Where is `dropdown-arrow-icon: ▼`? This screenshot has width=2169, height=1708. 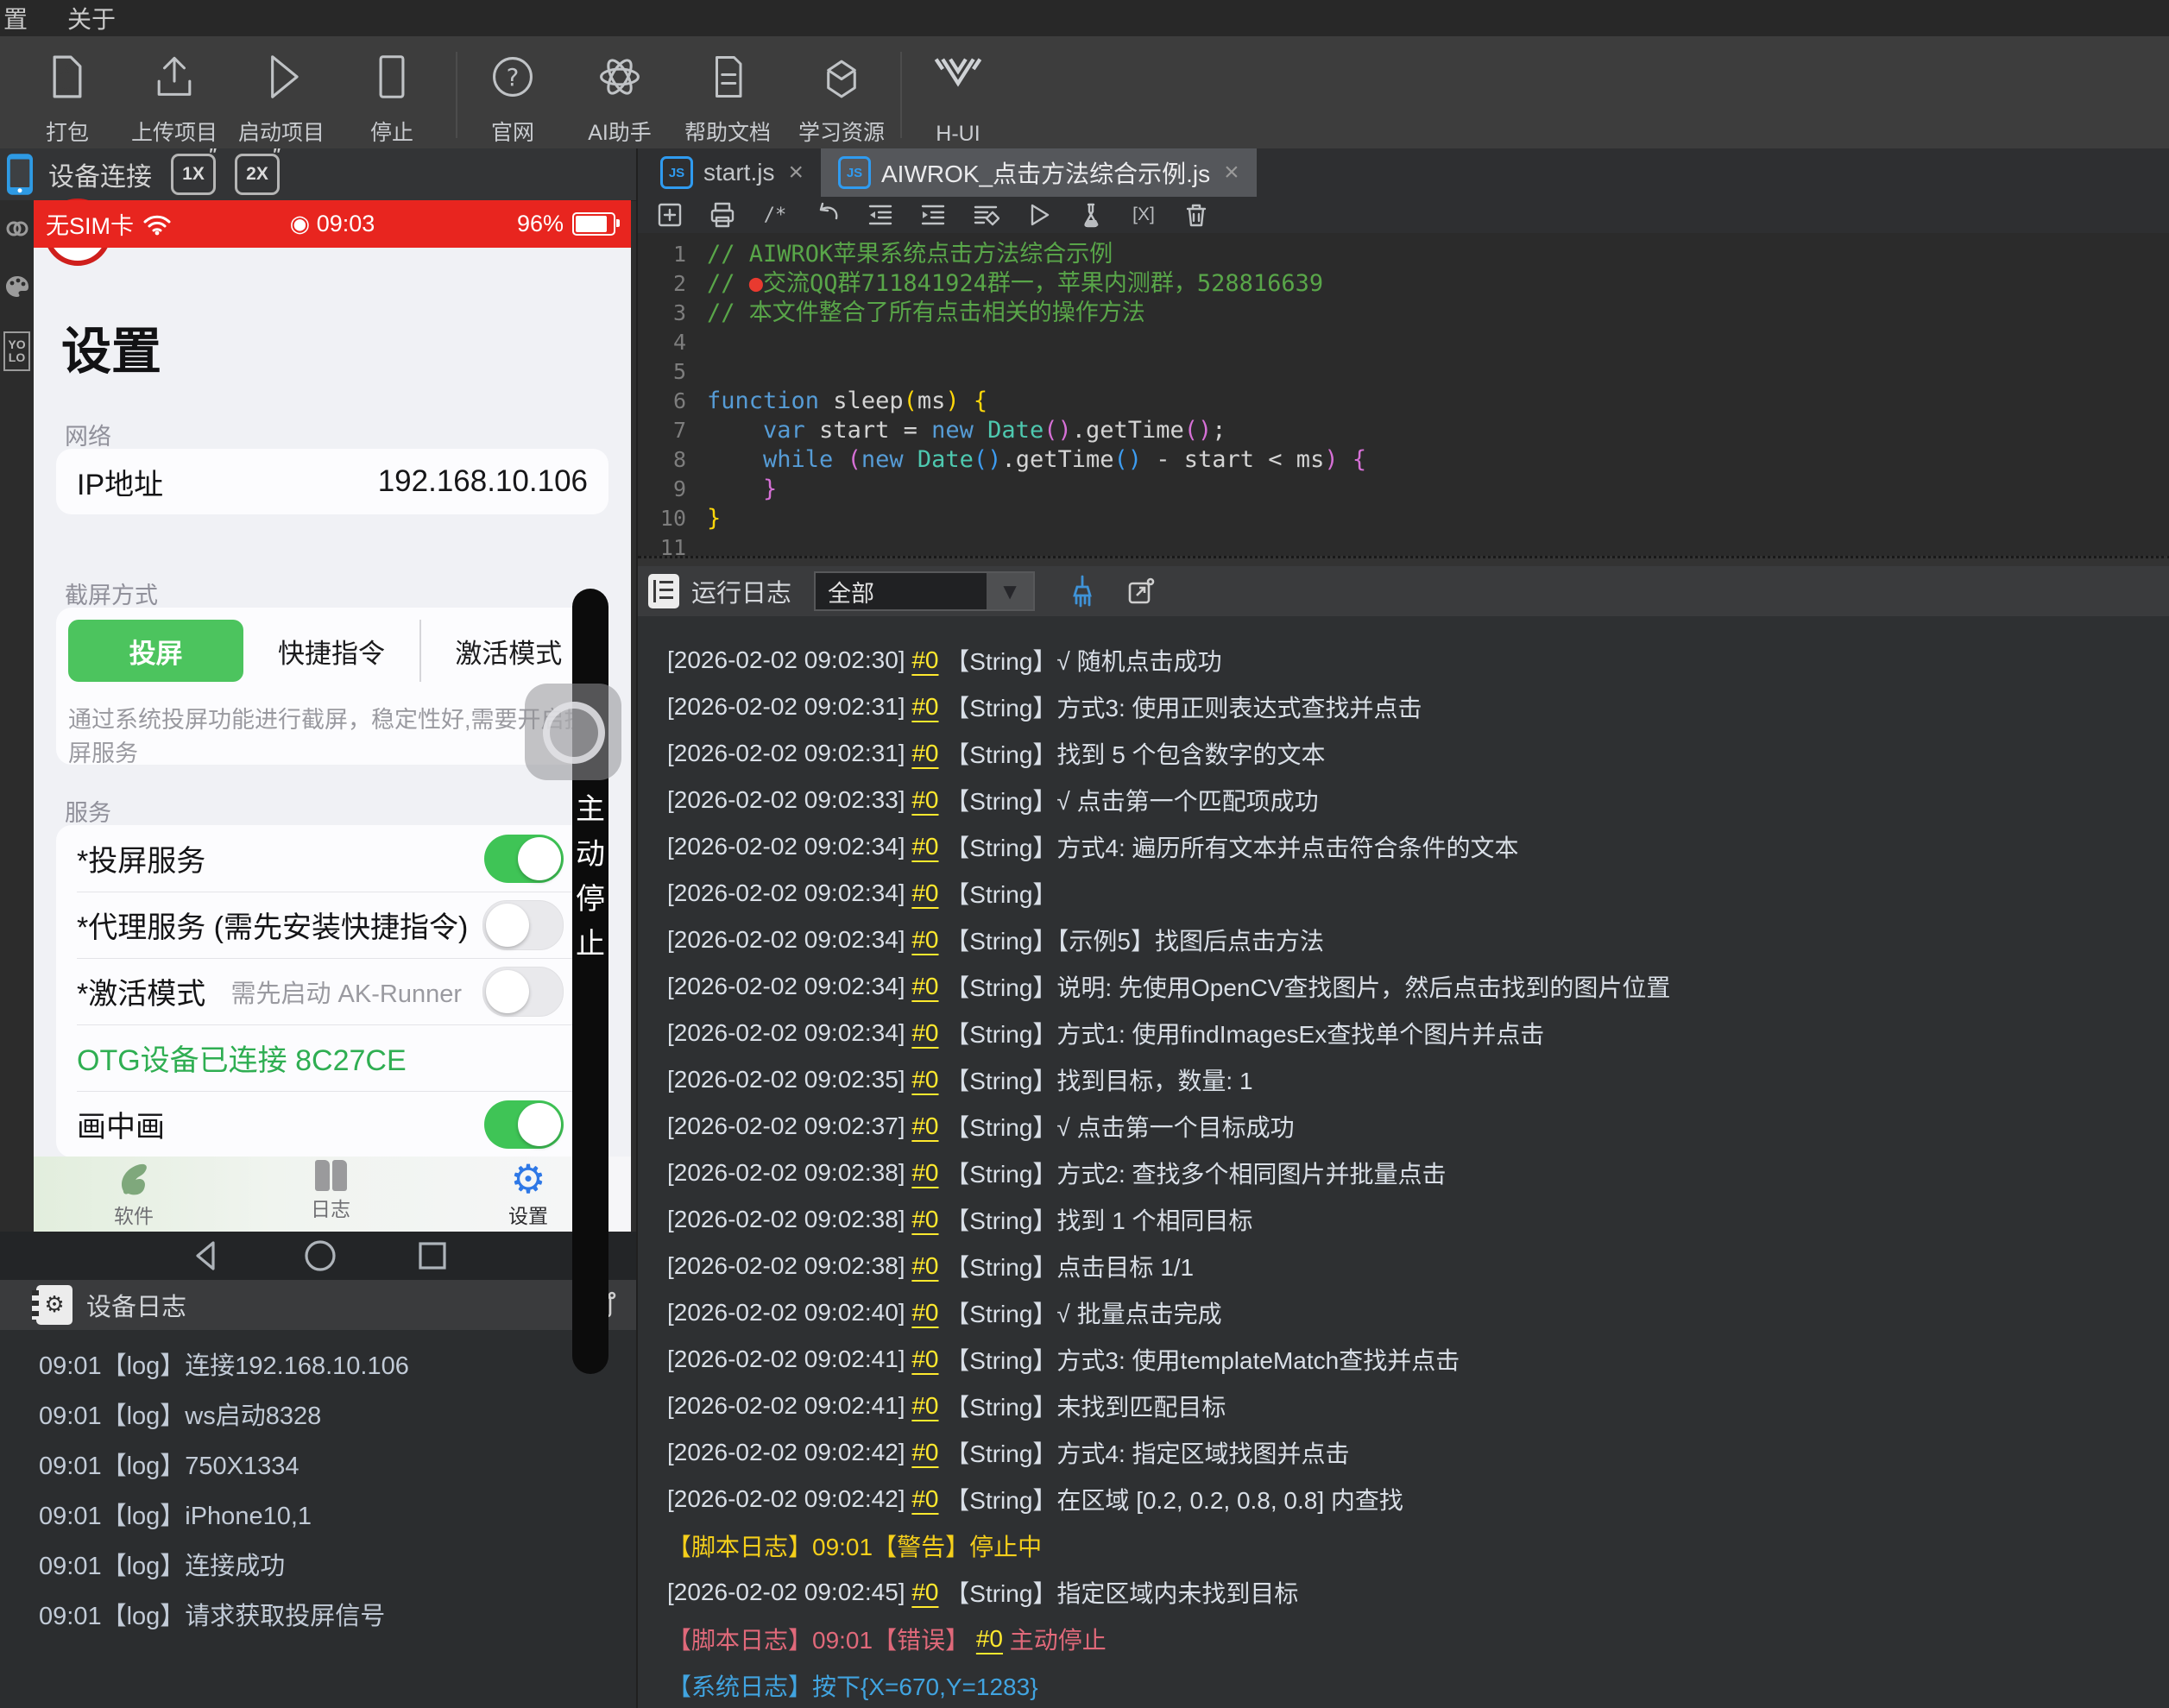
dropdown-arrow-icon: ▼ is located at coordinates (1011, 591).